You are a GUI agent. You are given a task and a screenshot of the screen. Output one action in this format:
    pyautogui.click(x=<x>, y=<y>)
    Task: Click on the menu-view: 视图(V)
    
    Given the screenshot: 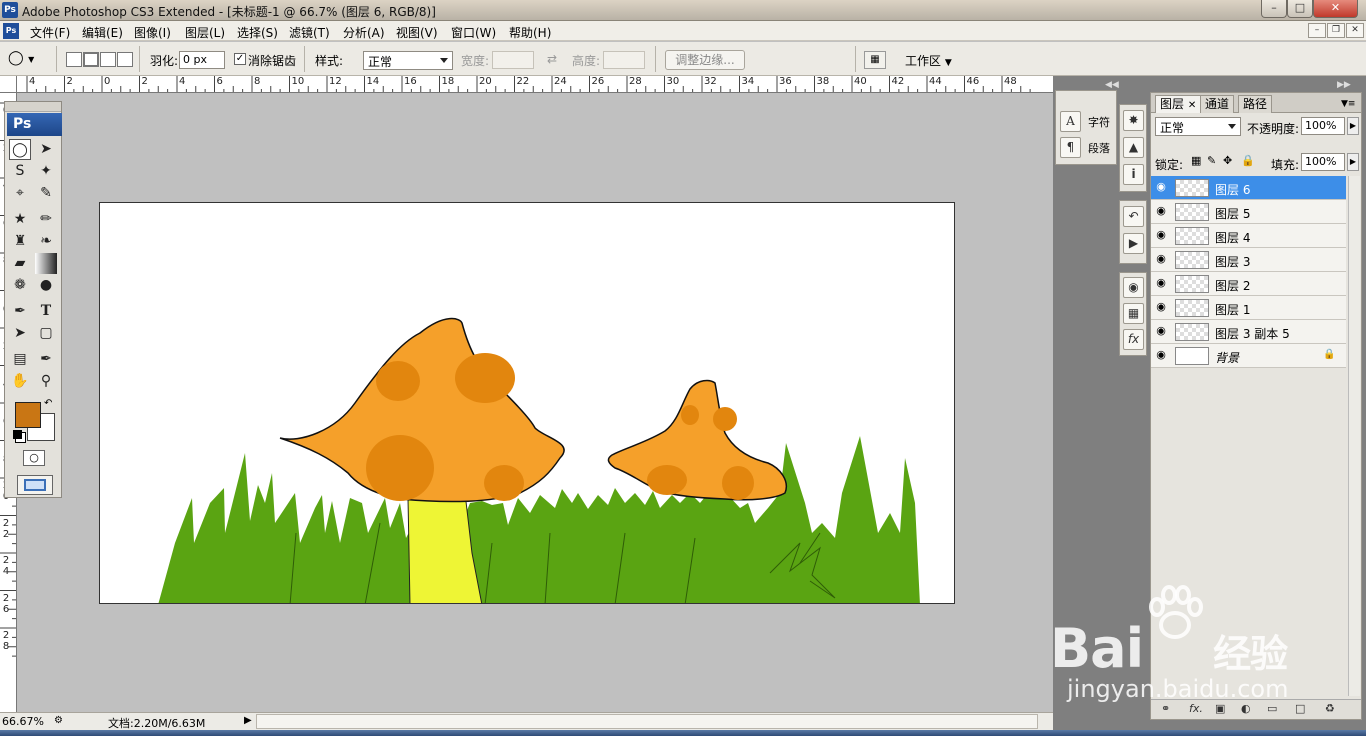 What is the action you would take?
    pyautogui.click(x=417, y=32)
    